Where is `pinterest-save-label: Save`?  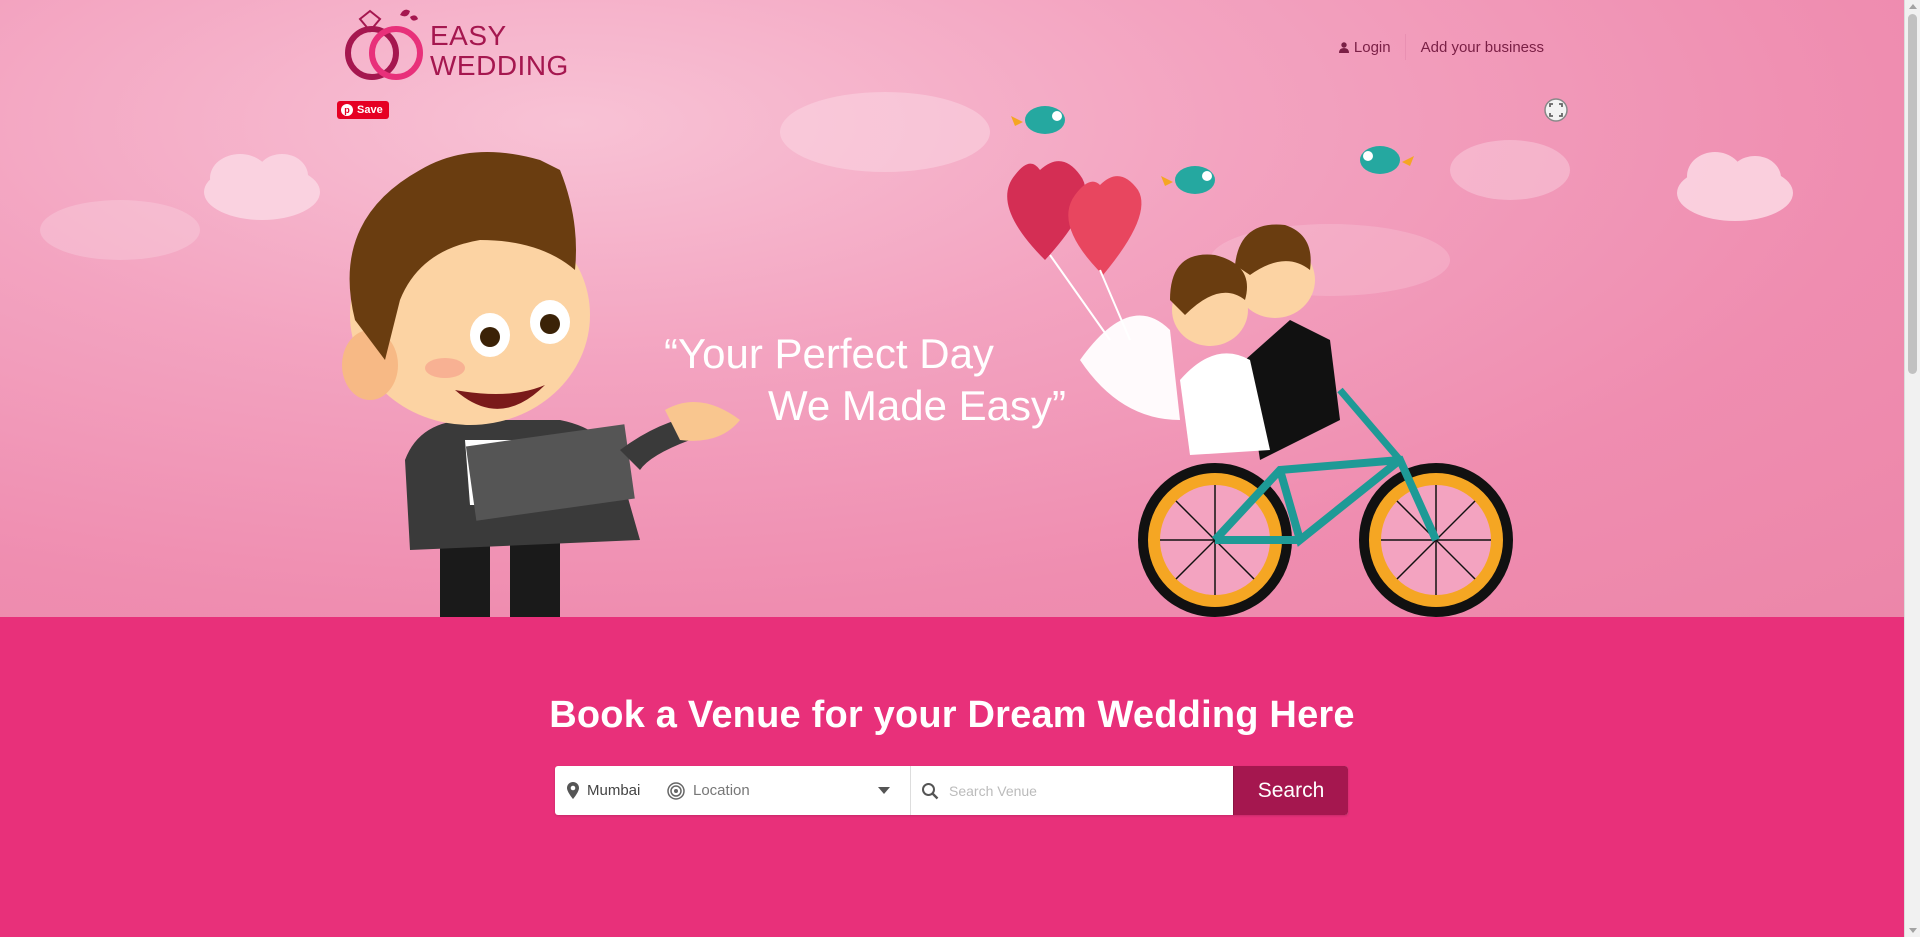 pinterest-save-label: Save is located at coordinates (370, 110).